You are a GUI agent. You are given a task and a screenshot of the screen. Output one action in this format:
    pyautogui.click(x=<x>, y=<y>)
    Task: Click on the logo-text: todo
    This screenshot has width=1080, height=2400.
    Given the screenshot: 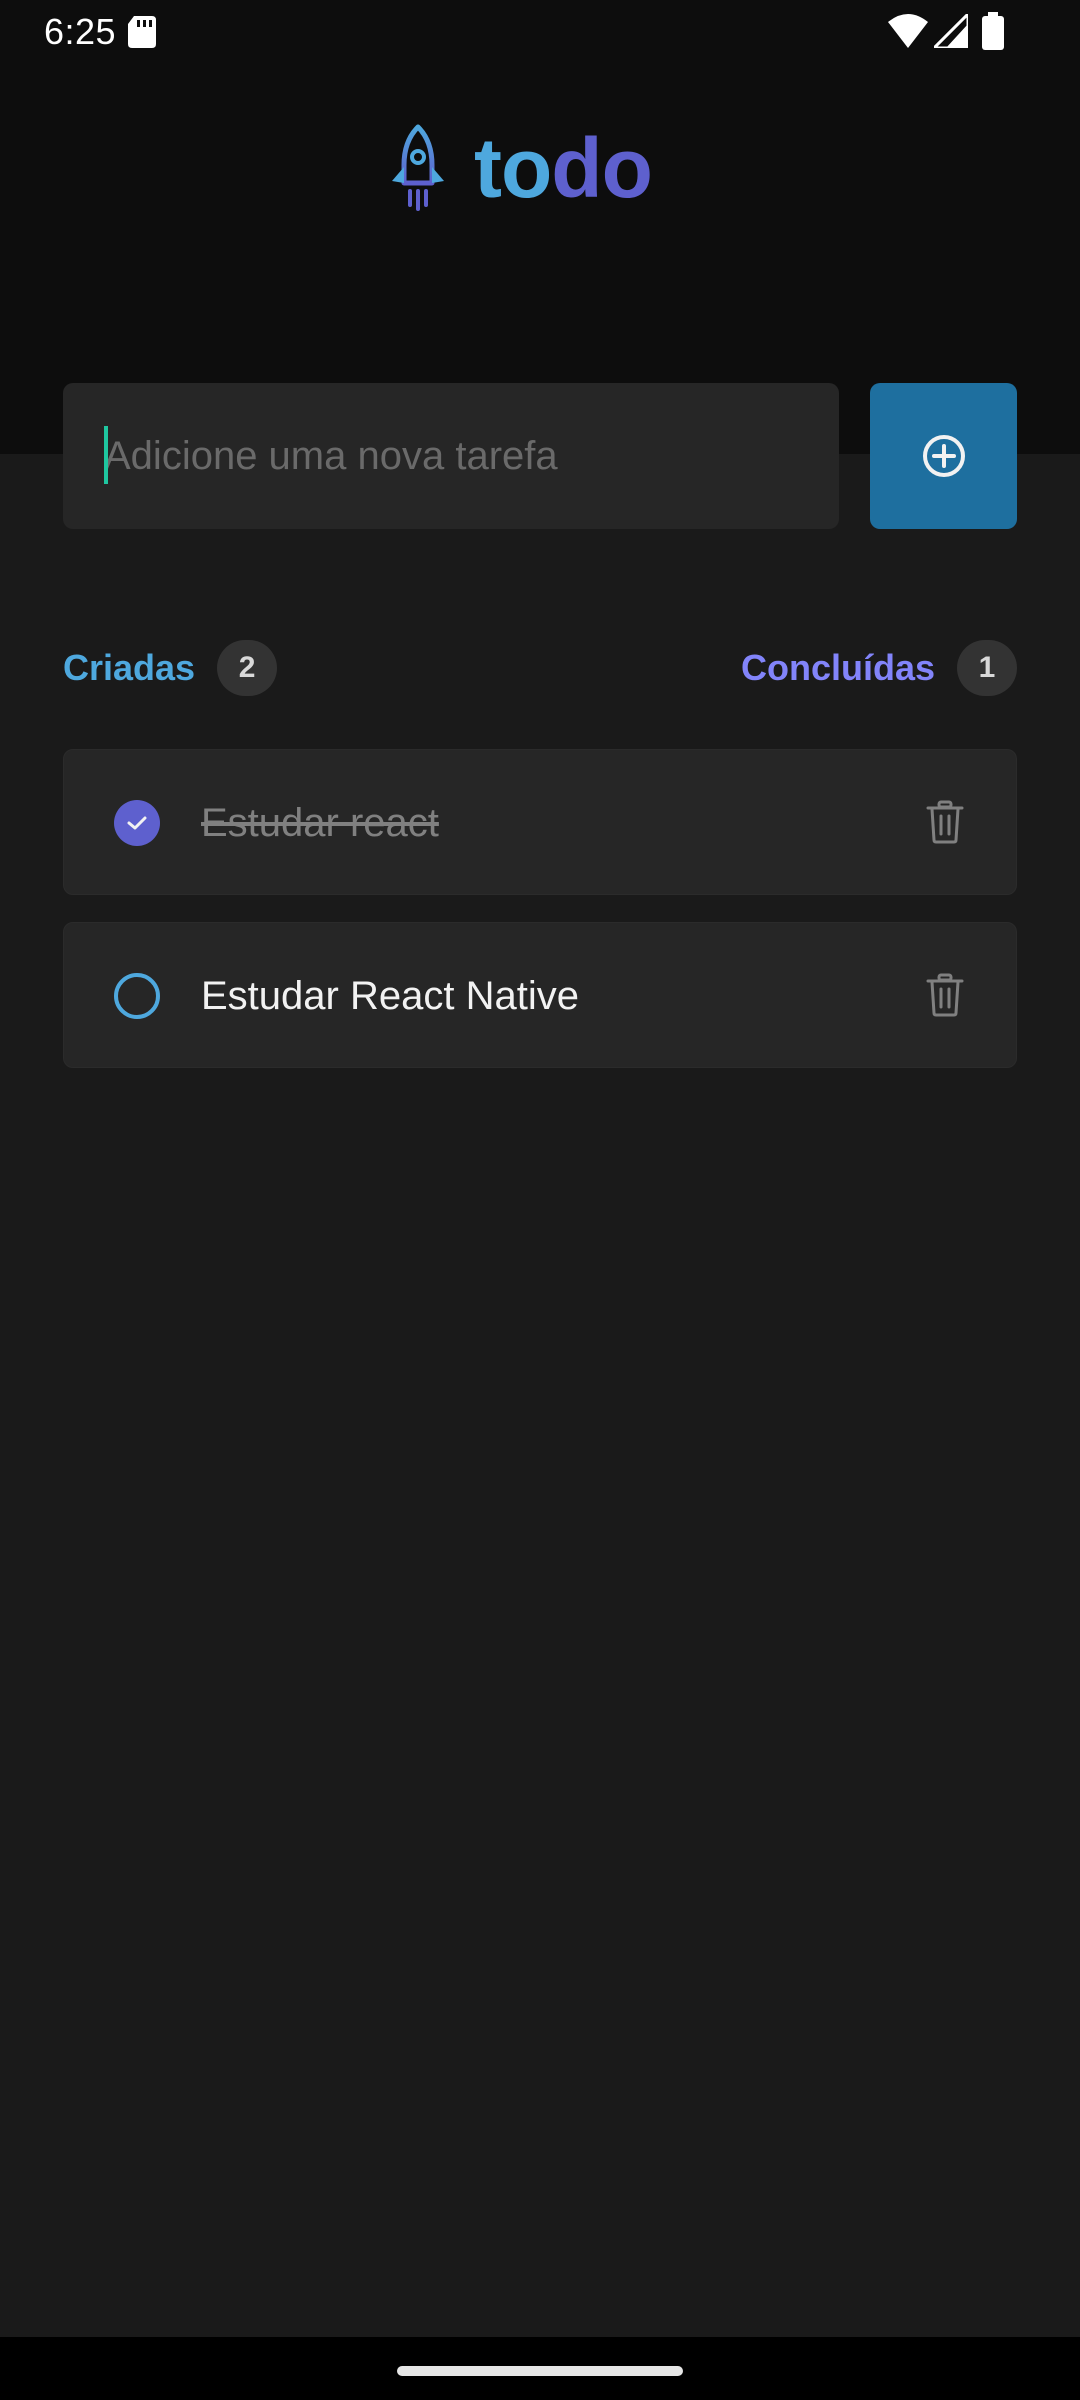 What is the action you would take?
    pyautogui.click(x=563, y=168)
    